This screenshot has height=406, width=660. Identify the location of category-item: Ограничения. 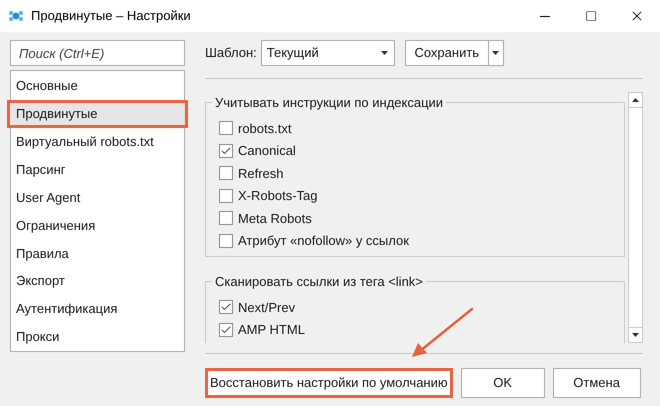
(97, 225).